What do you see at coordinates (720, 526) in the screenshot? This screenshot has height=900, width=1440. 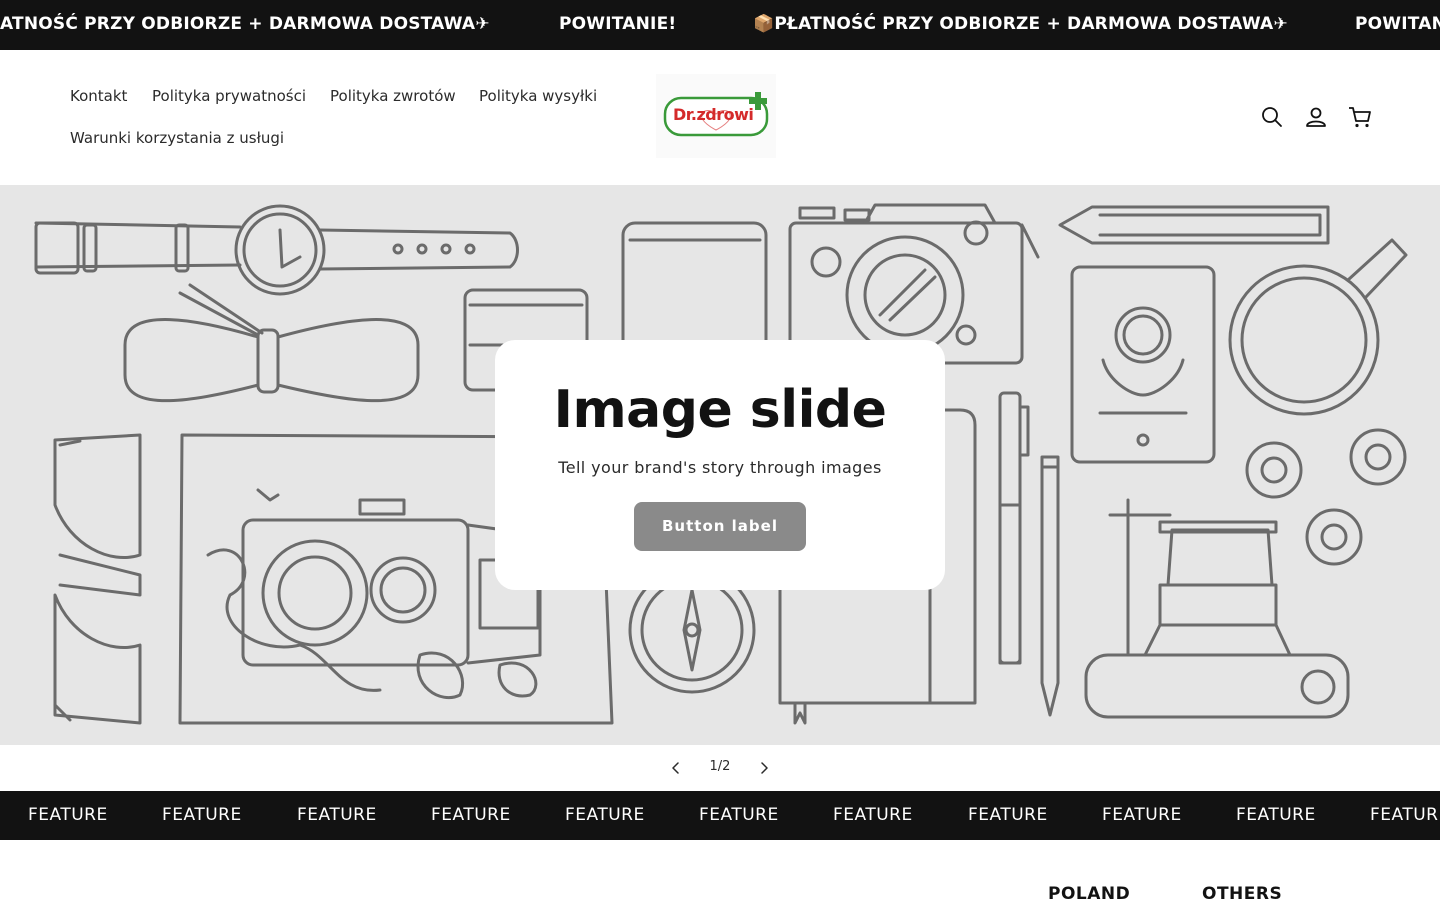 I see `hero-cta-button: Button label` at bounding box center [720, 526].